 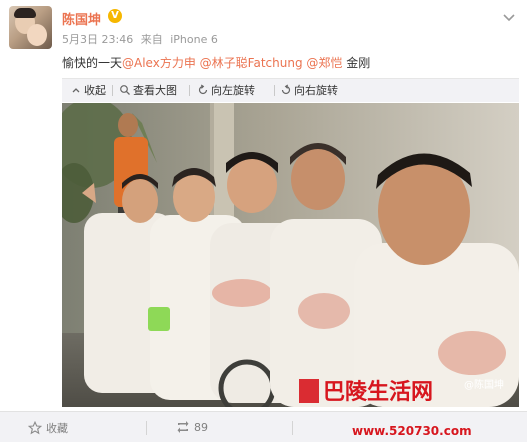 What do you see at coordinates (192, 427) in the screenshot?
I see `repost-button: 89` at bounding box center [192, 427].